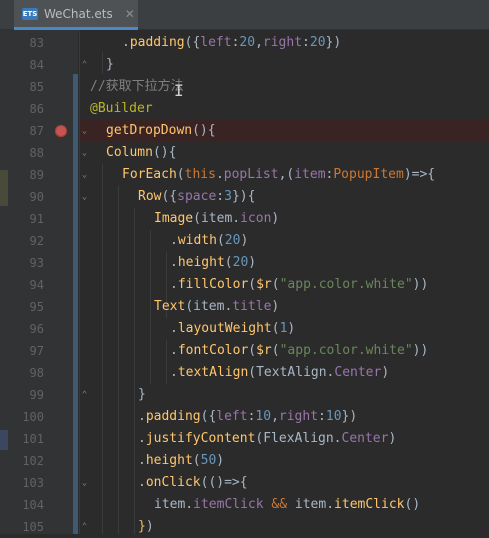 This screenshot has width=489, height=538. Describe the element at coordinates (33, 505) in the screenshot. I see `line-number: 104` at that location.